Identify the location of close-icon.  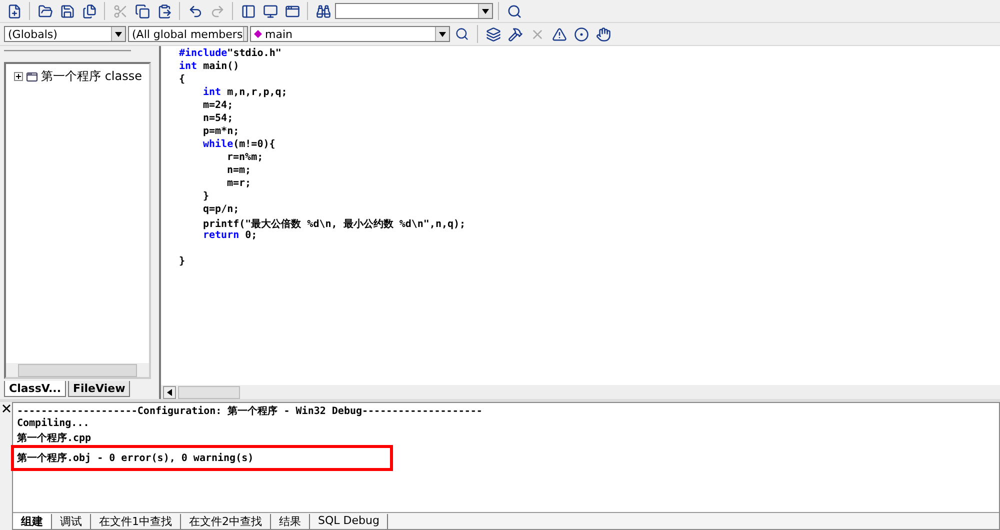
(6, 408).